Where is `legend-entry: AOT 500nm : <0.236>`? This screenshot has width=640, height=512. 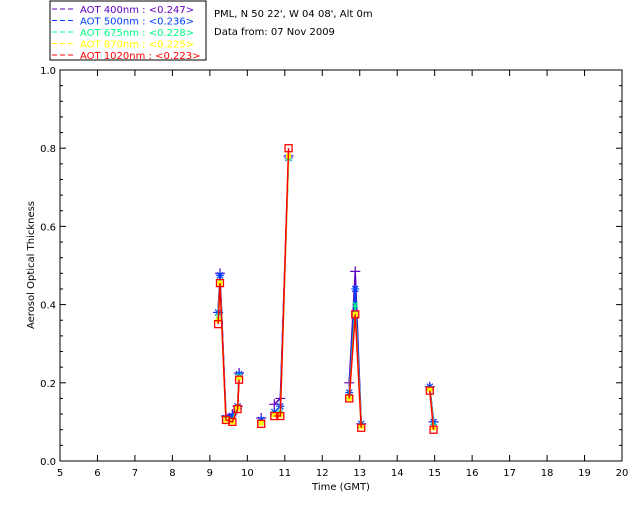 legend-entry: AOT 500nm : <0.236> is located at coordinates (137, 22).